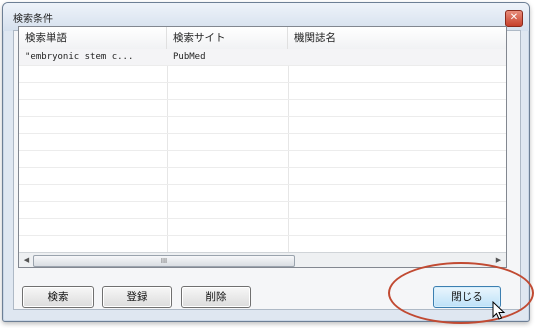 Image resolution: width=537 pixels, height=328 pixels. I want to click on grip-icon: III, so click(164, 261).